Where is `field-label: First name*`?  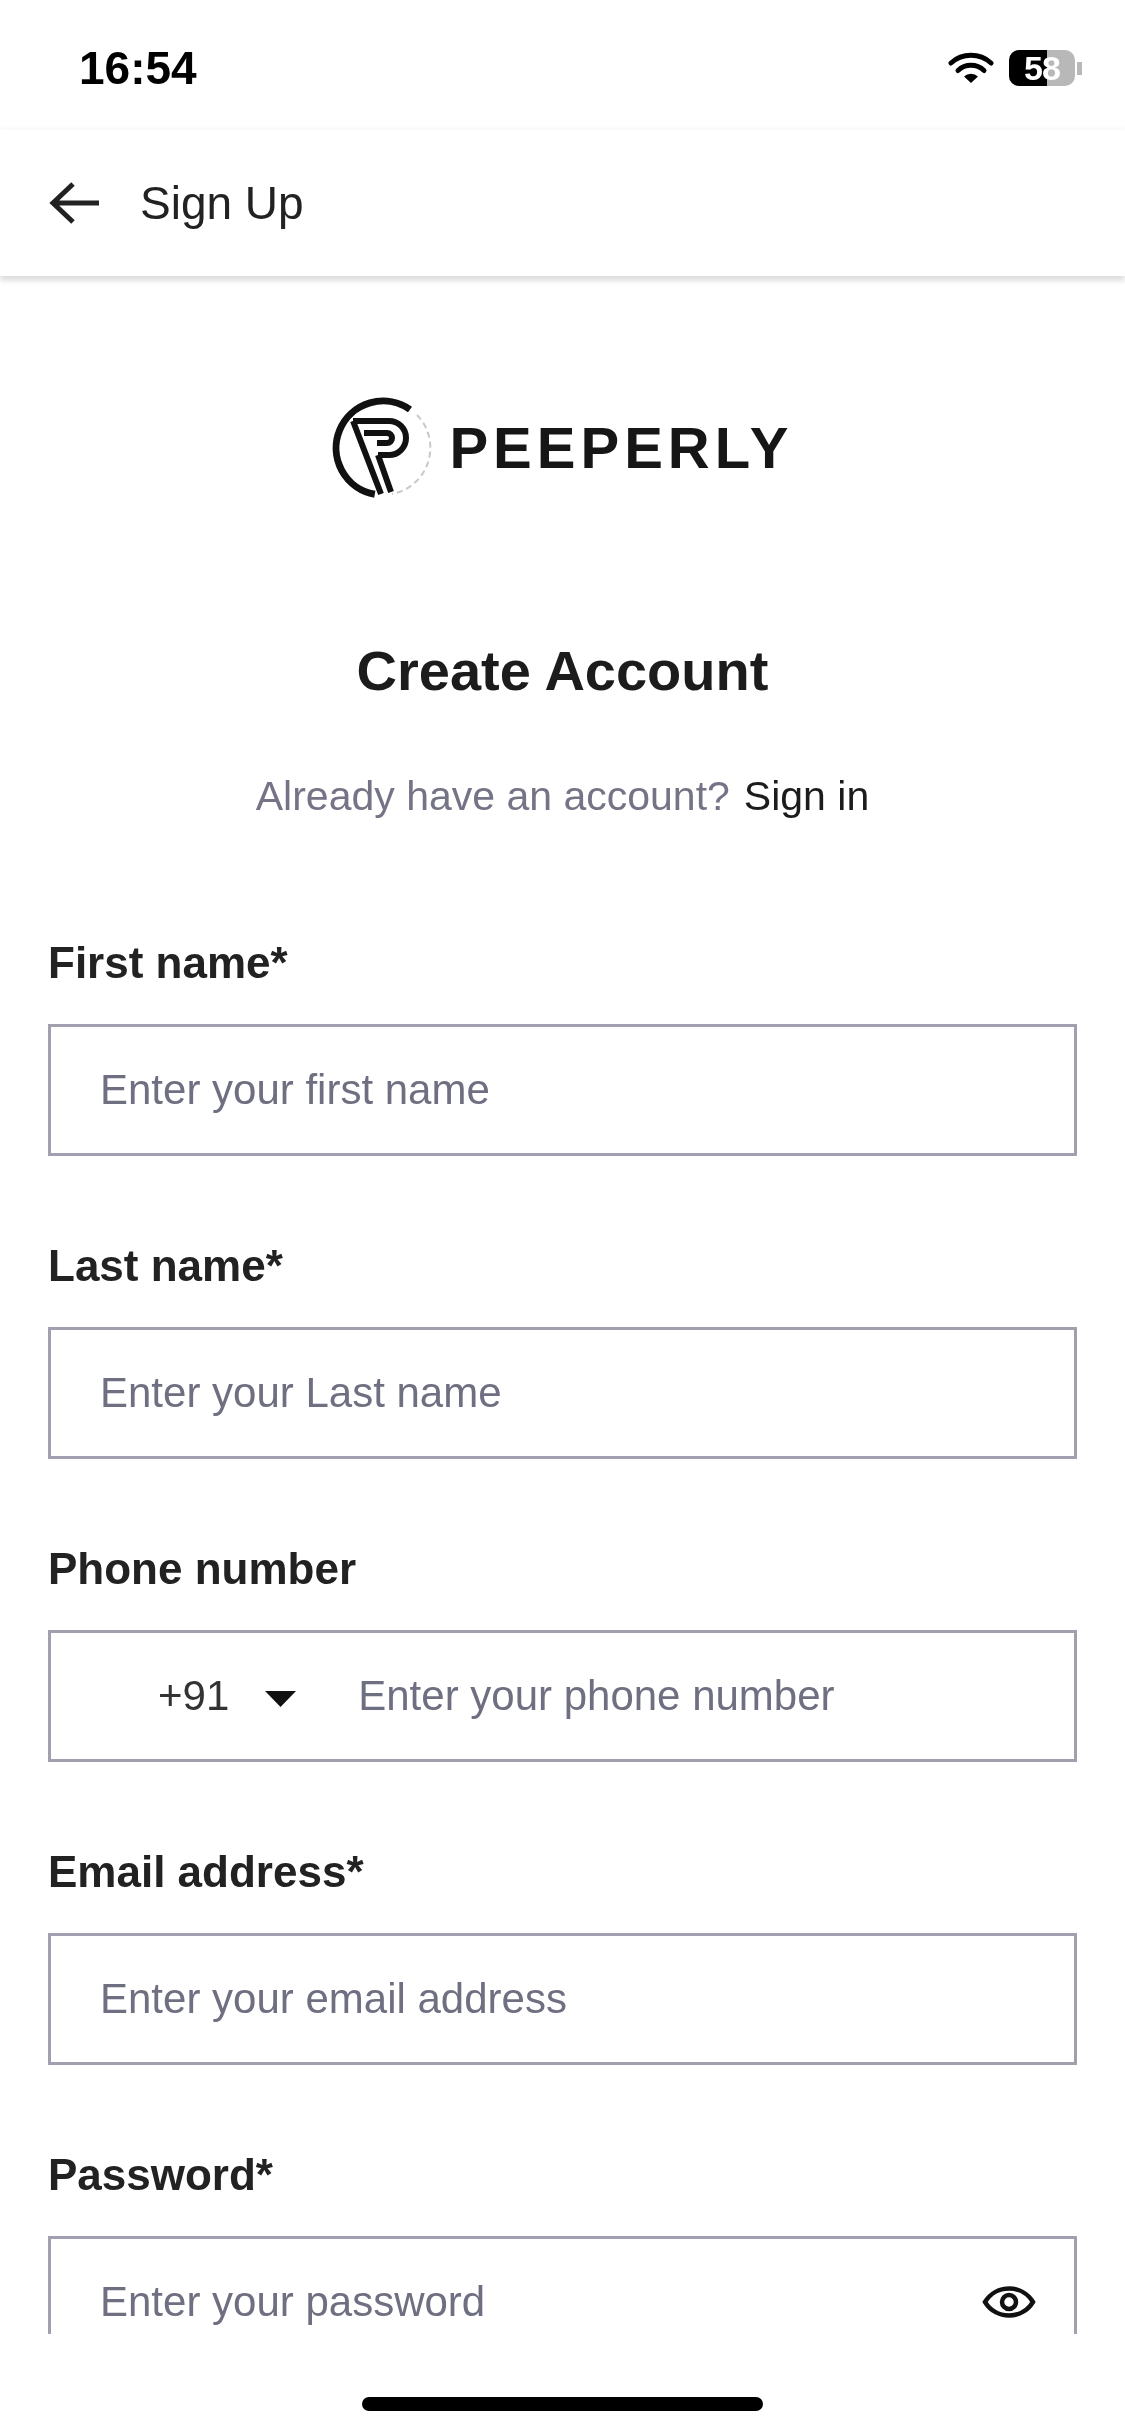
field-label: First name* is located at coordinates (168, 963).